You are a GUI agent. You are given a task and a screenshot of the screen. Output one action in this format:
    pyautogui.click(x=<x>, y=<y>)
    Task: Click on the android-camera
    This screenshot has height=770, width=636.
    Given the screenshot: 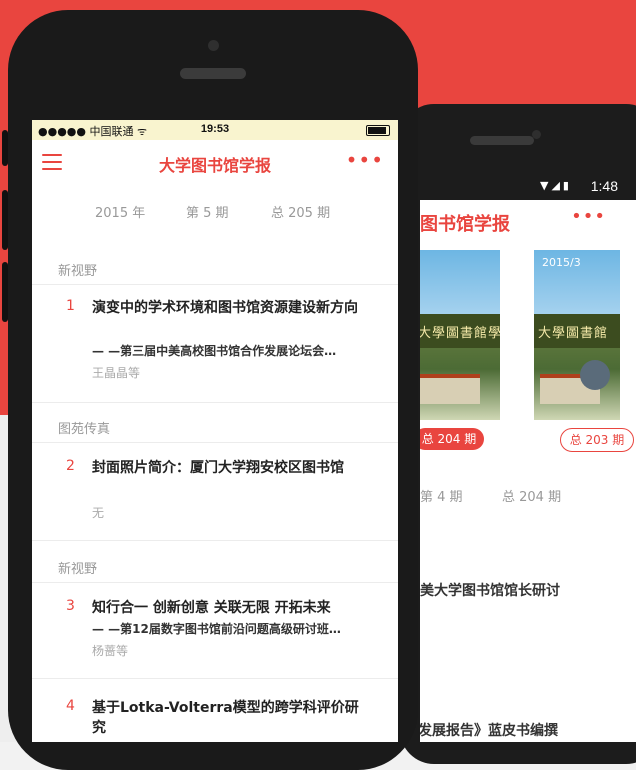 What is the action you would take?
    pyautogui.click(x=536, y=134)
    